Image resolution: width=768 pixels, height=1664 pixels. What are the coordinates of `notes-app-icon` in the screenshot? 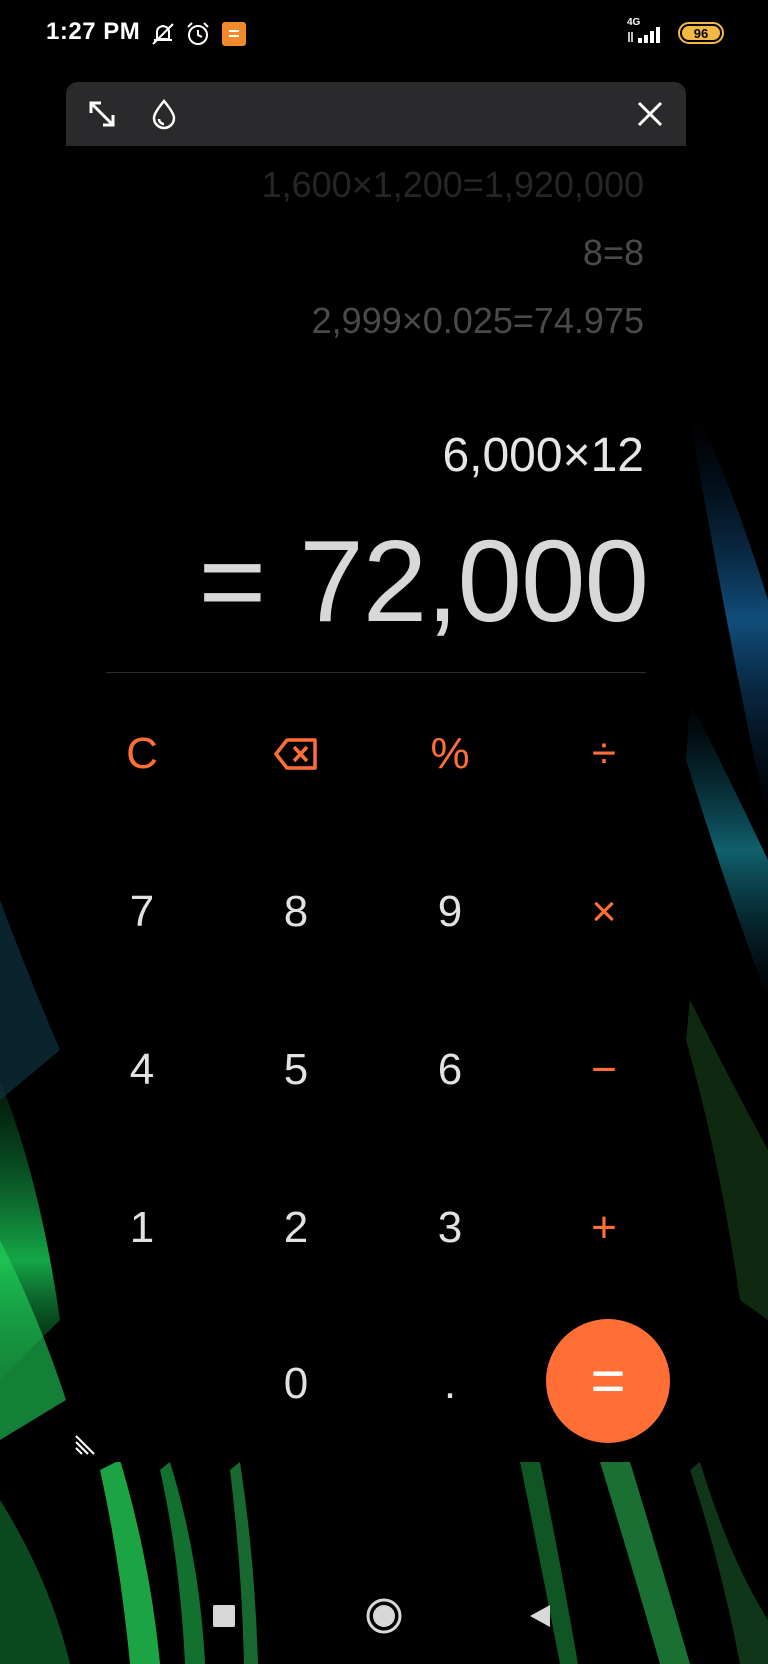 It's located at (234, 34).